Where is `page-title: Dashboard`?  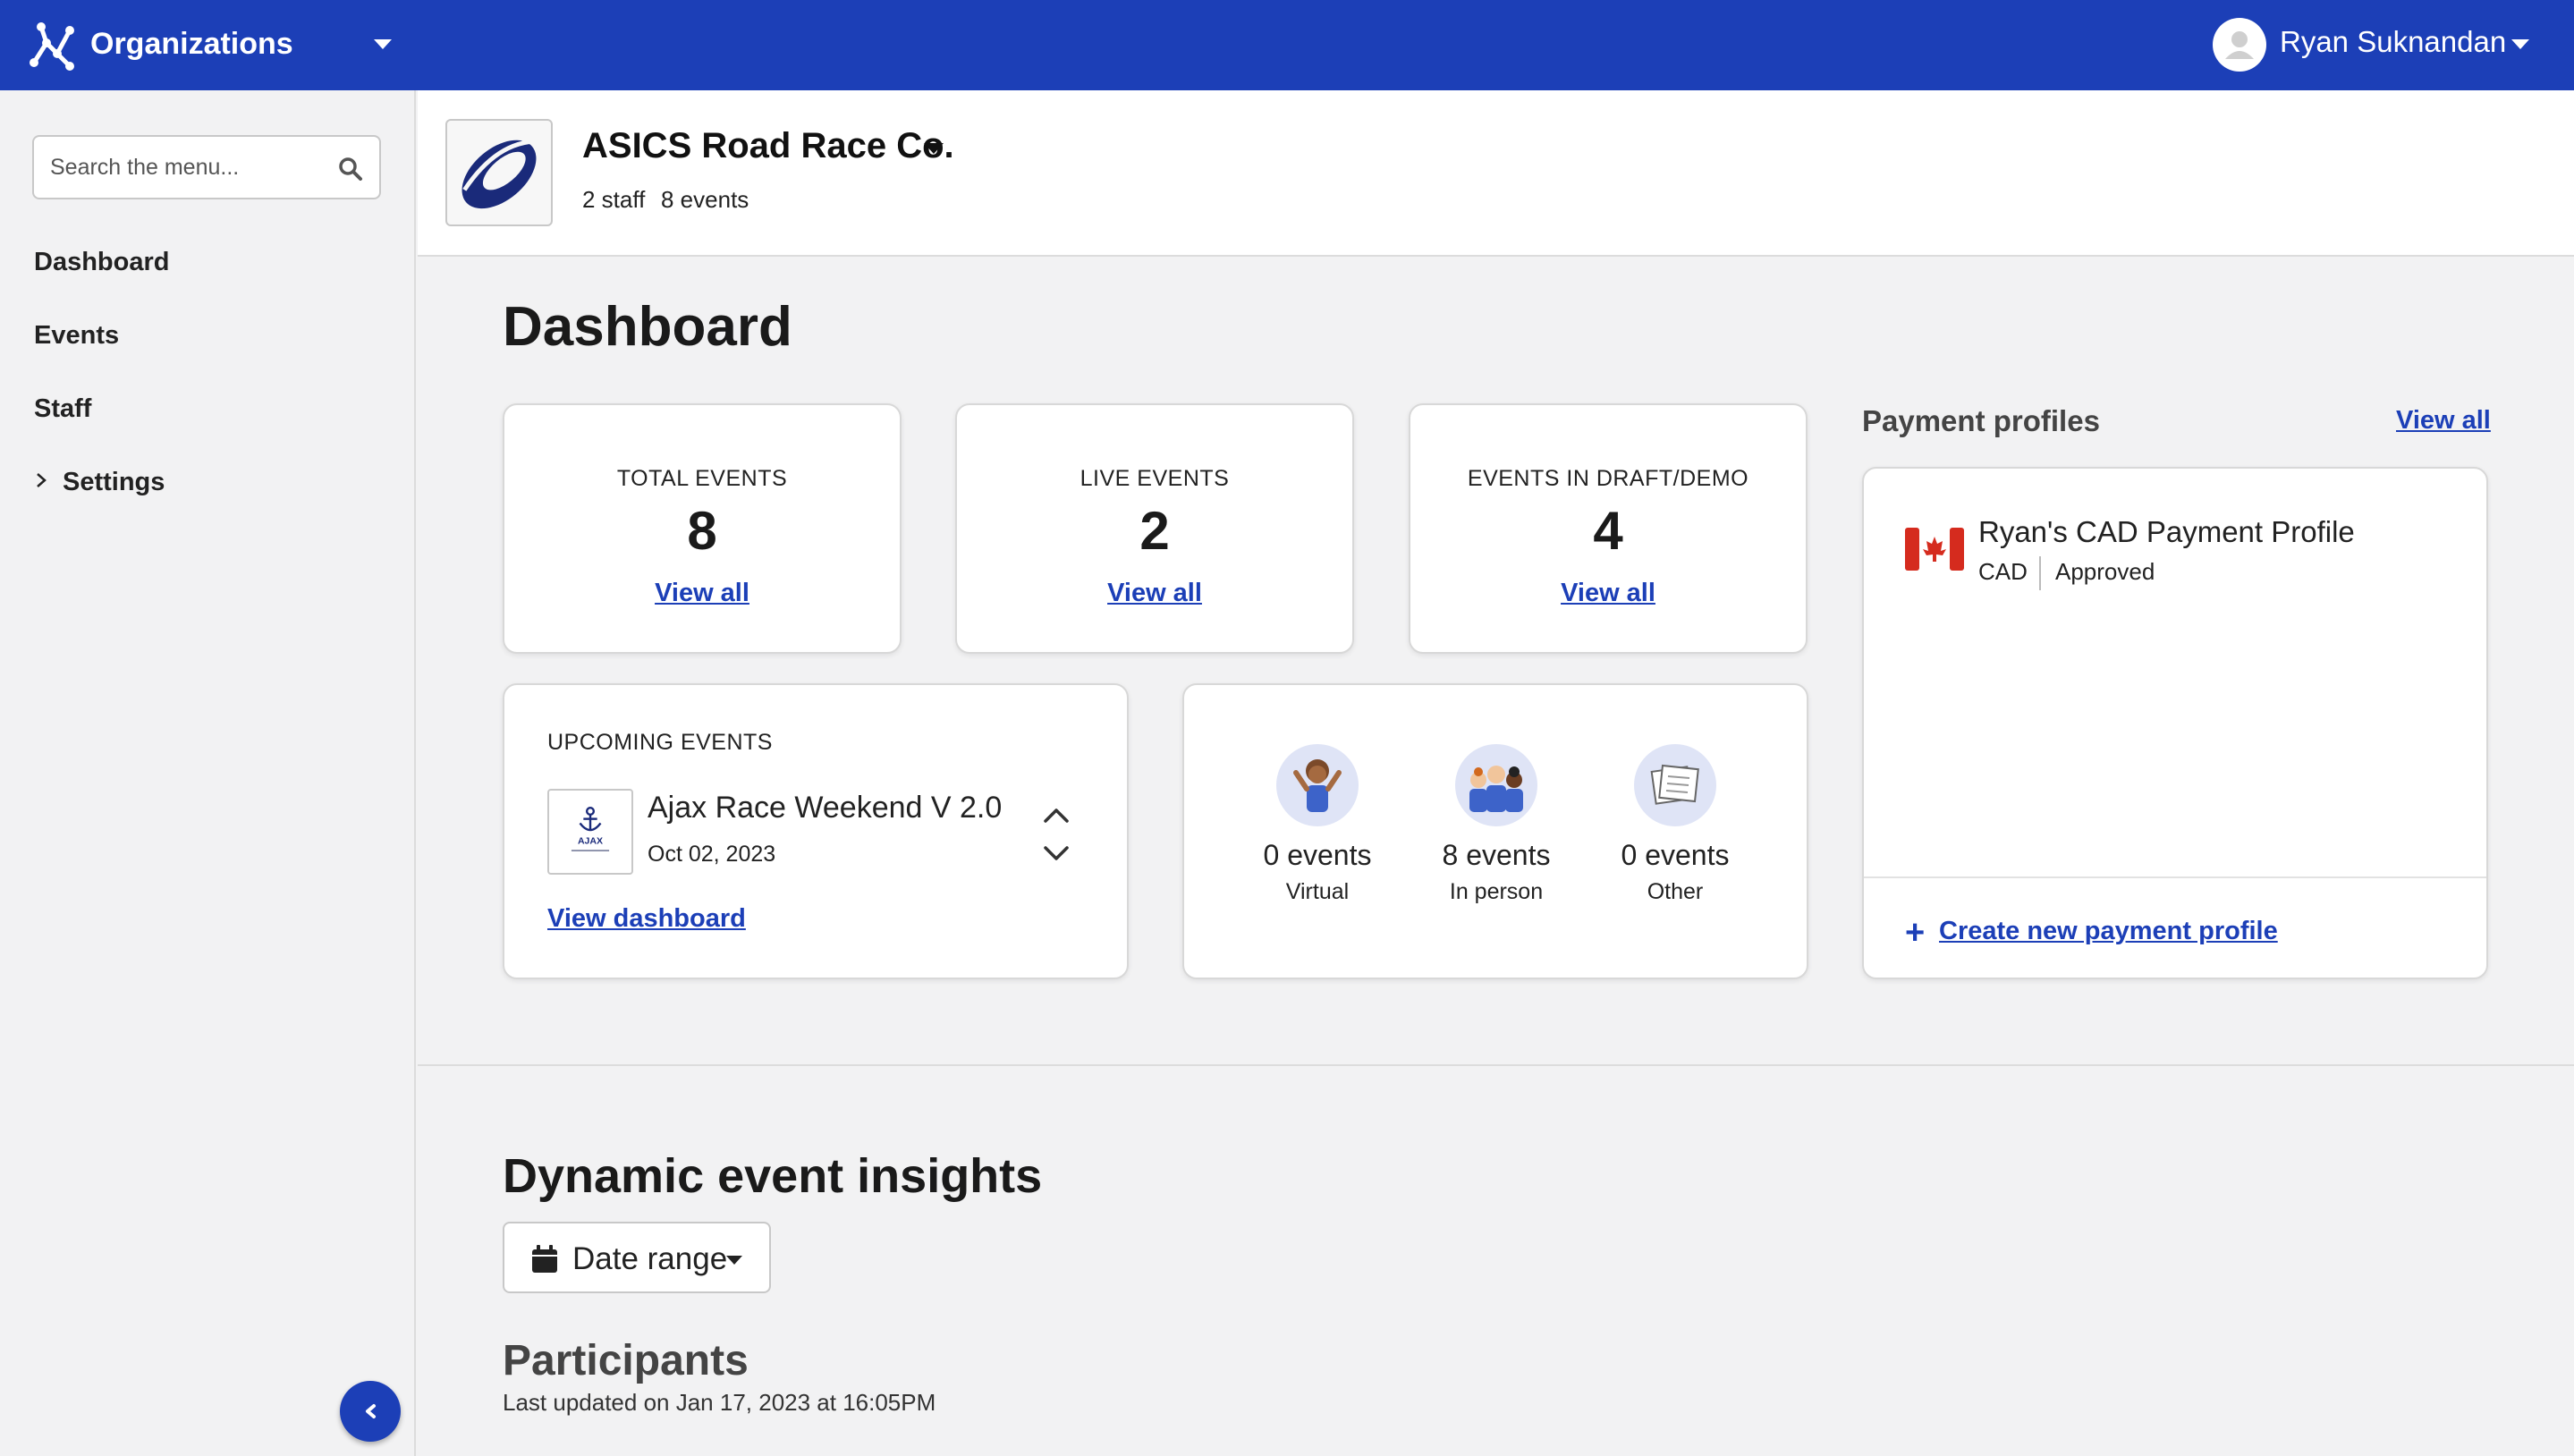
page-title: Dashboard is located at coordinates (647, 327).